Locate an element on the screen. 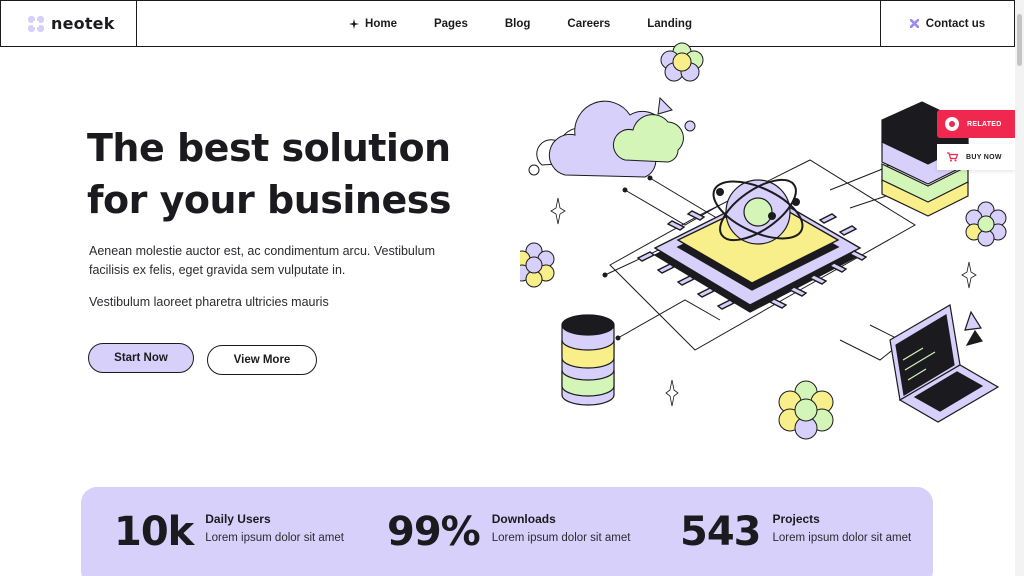  start-now-button: Start Now is located at coordinates (141, 358).